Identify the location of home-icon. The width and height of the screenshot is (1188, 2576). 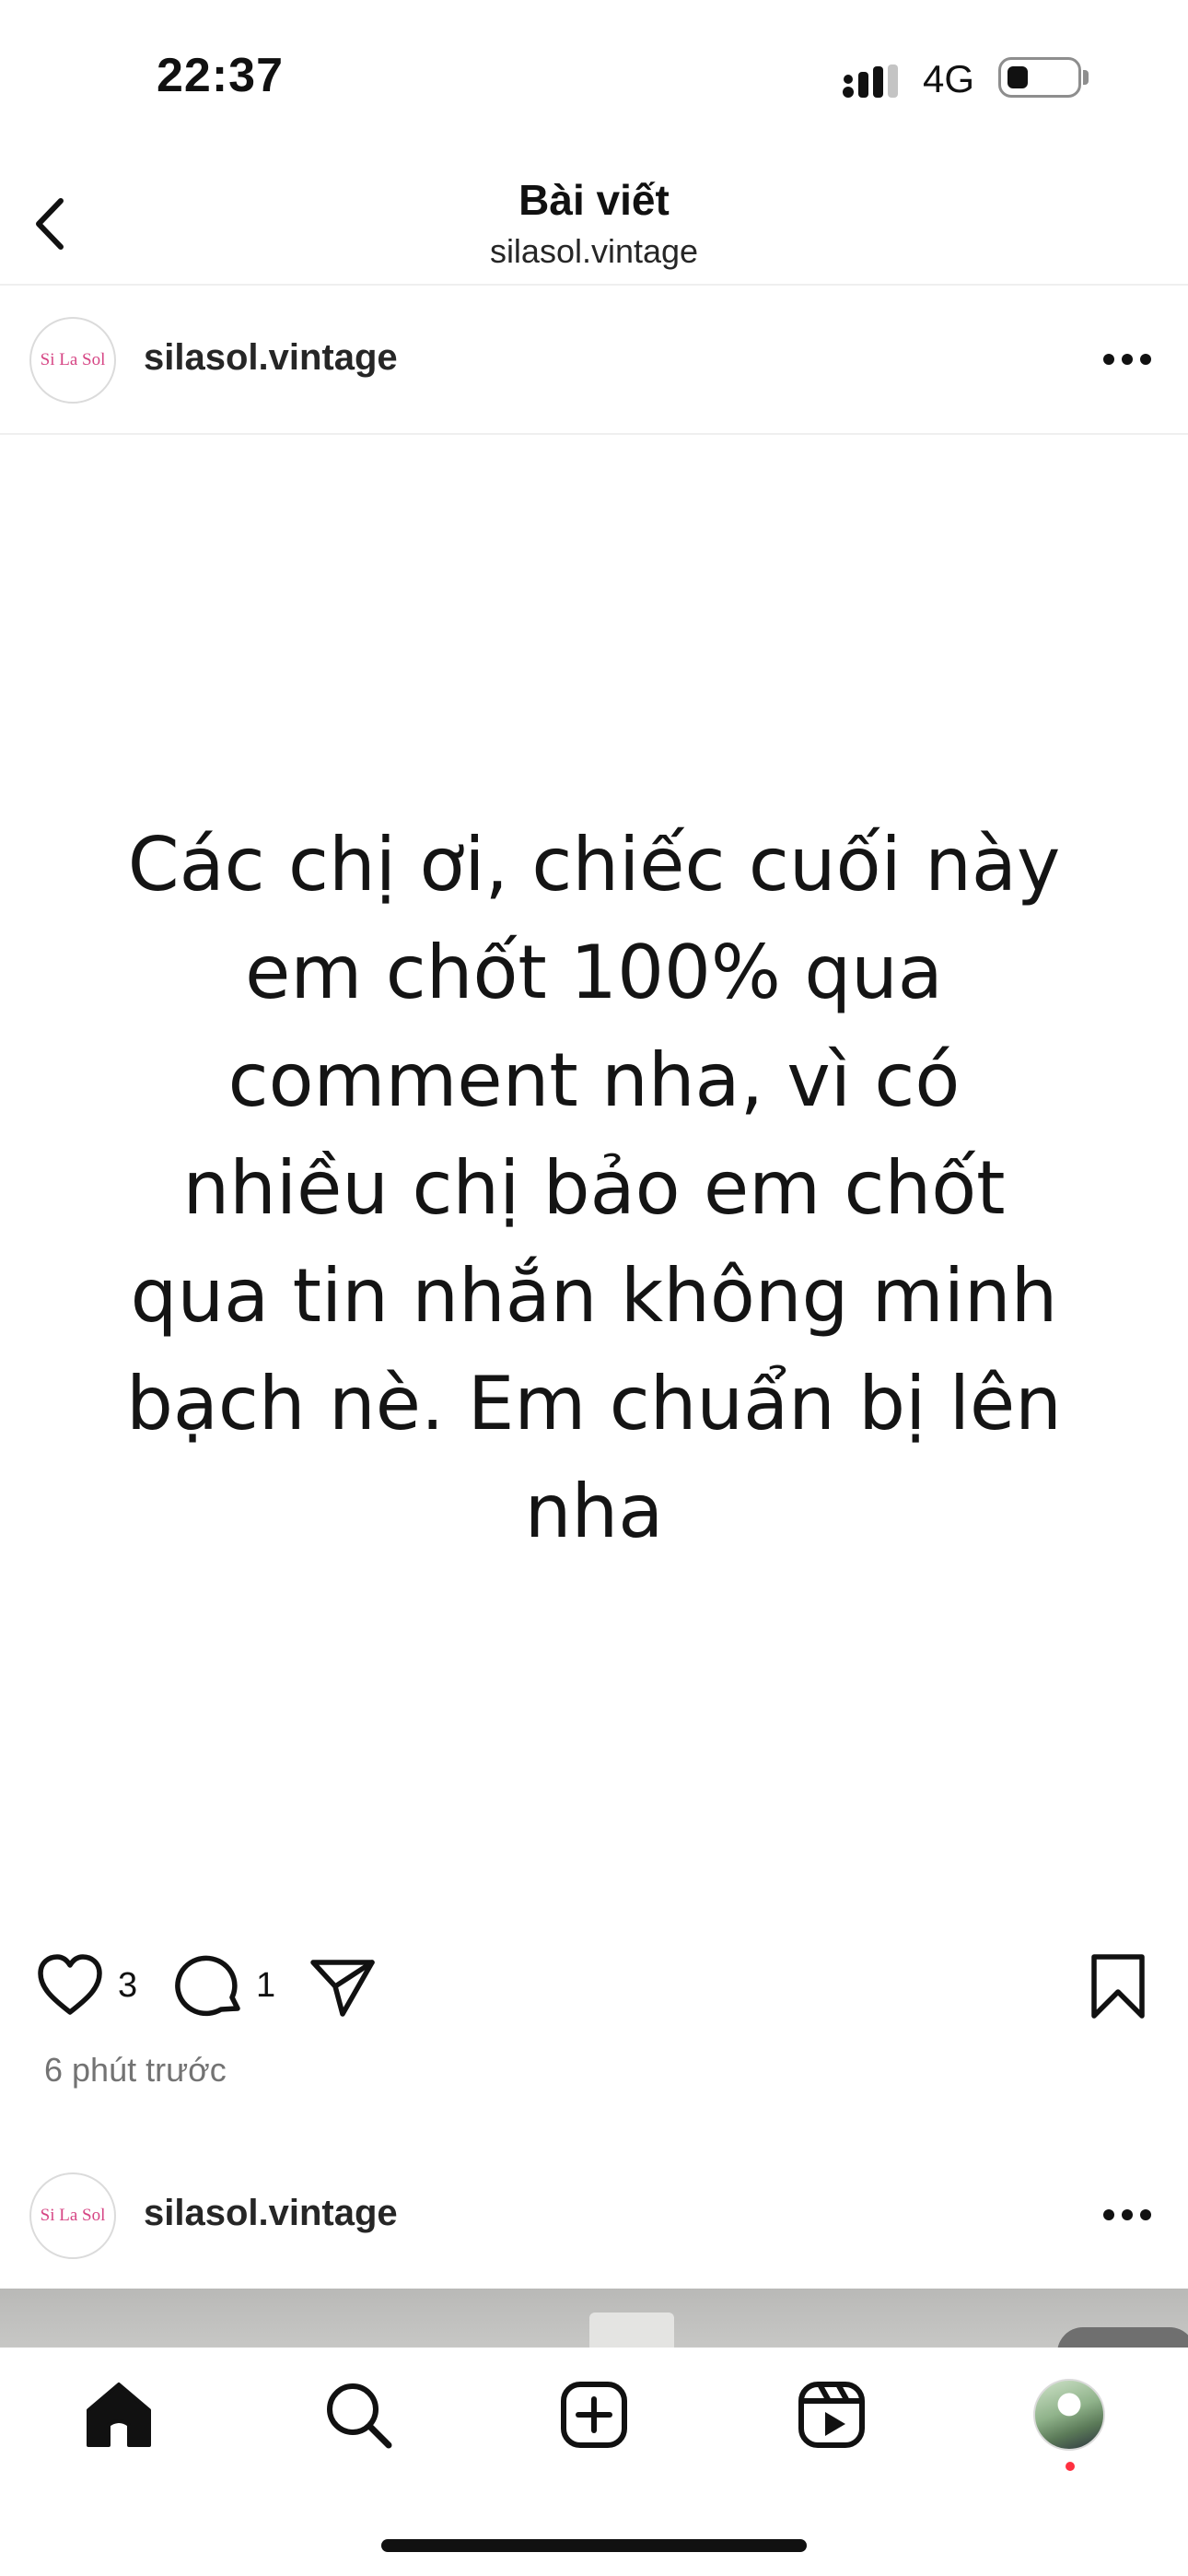
(119, 2415).